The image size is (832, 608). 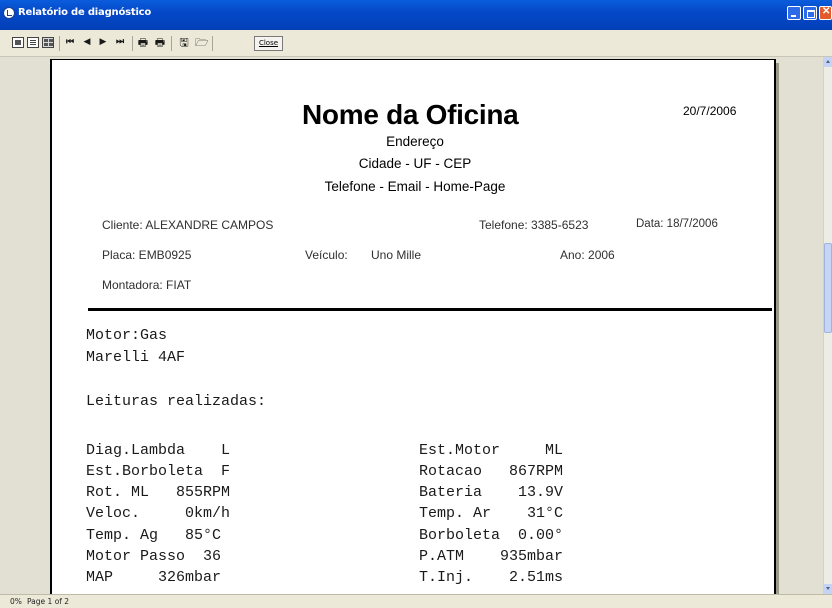 What do you see at coordinates (33, 42) in the screenshot?
I see `two-pages-icon` at bounding box center [33, 42].